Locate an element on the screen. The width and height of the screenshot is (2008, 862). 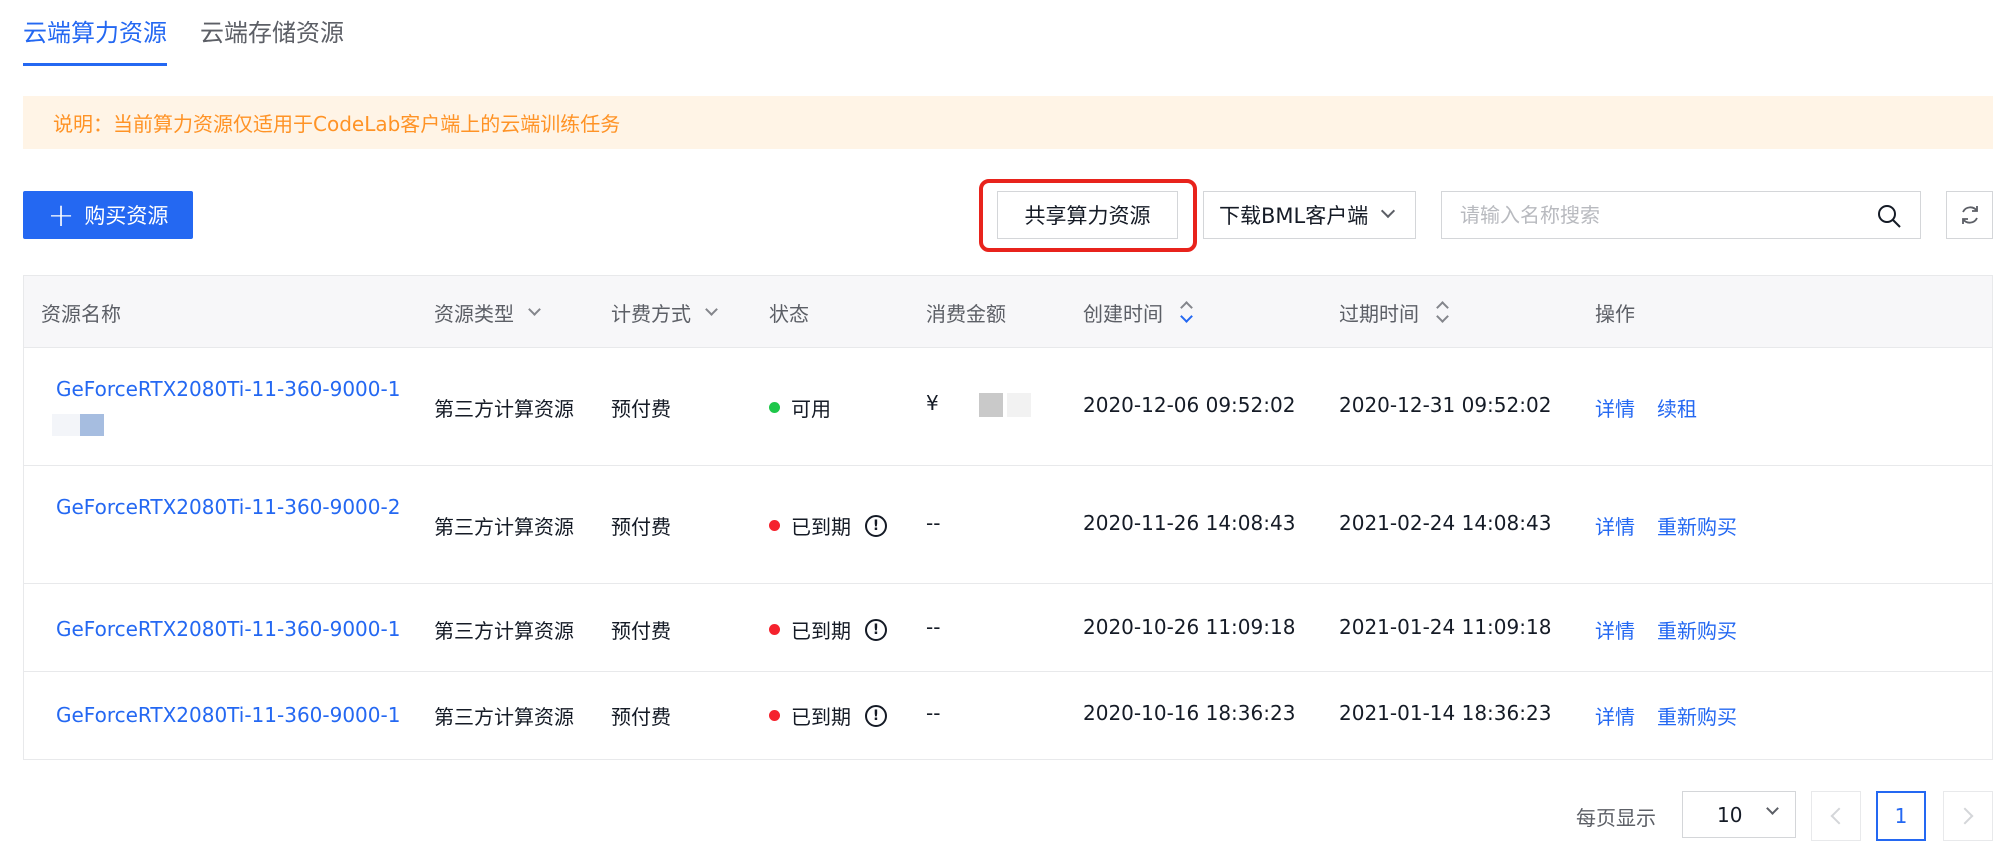
buy-resource-button: + 购买资源 is located at coordinates (108, 215).